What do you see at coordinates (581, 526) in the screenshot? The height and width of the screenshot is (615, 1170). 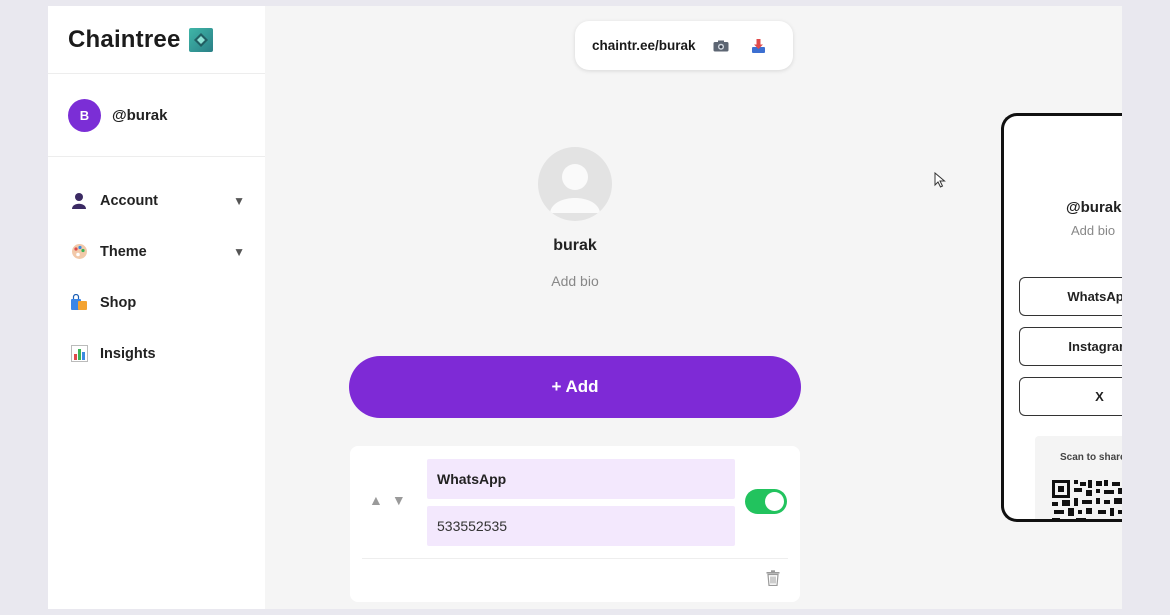 I see `link-value-field: 533552535` at bounding box center [581, 526].